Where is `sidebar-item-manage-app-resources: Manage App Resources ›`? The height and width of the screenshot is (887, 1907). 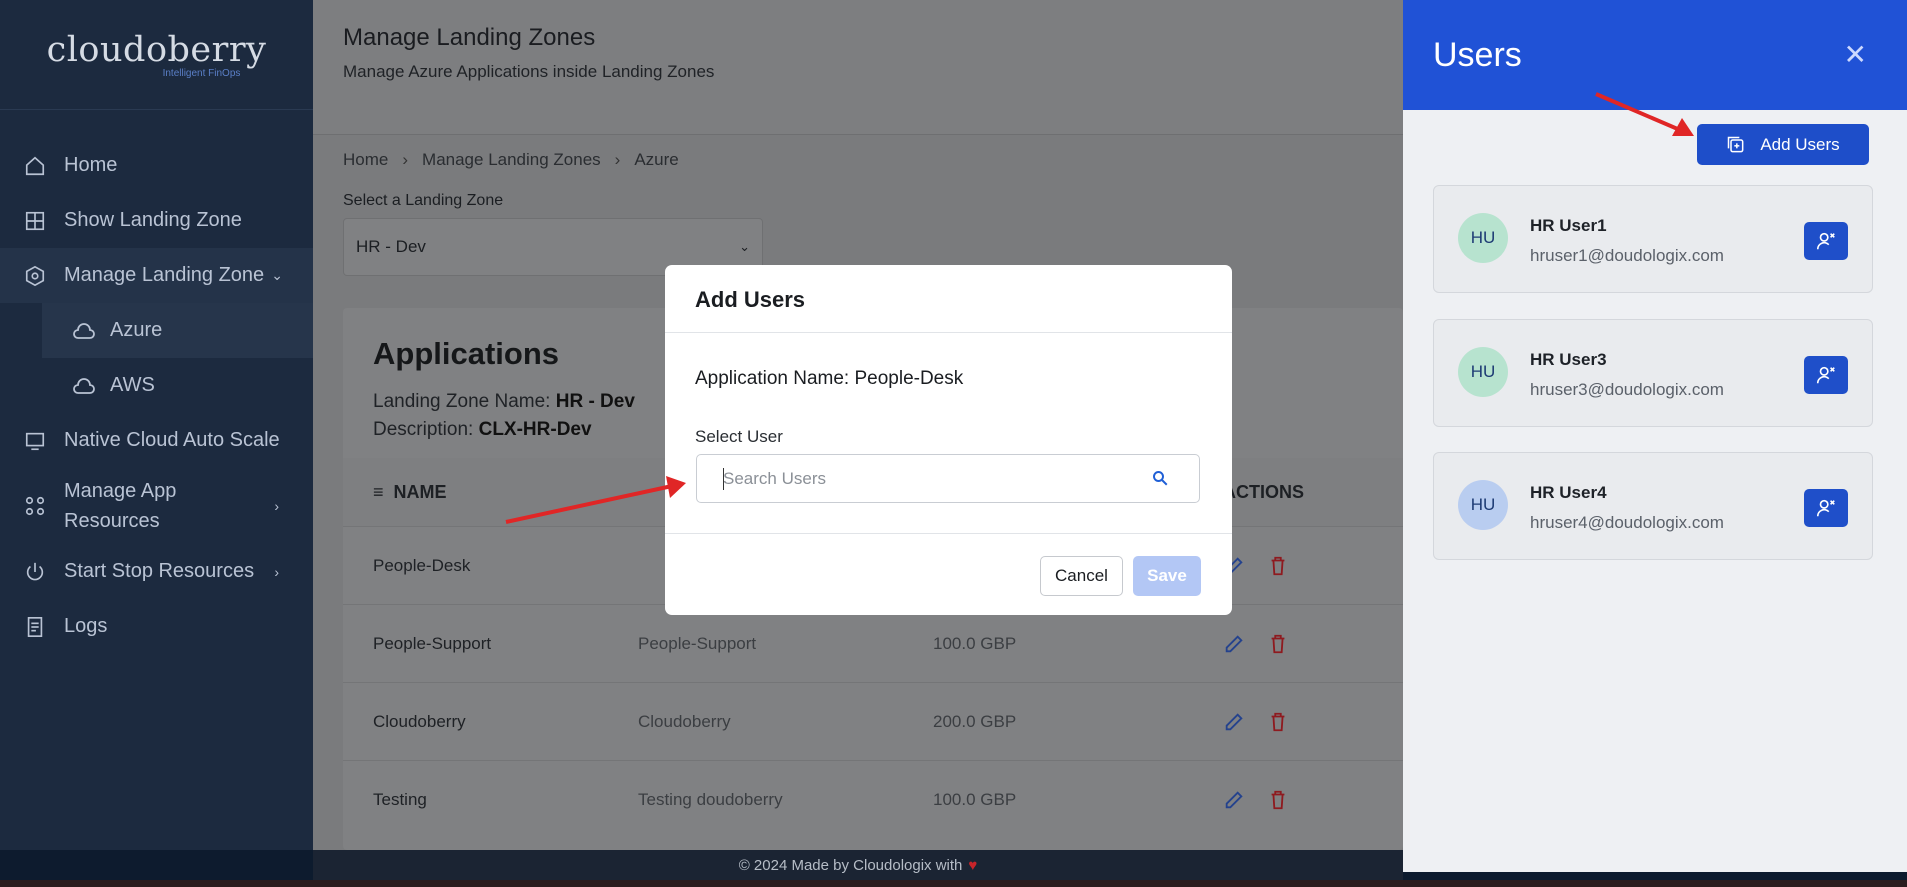 sidebar-item-manage-app-resources: Manage App Resources › is located at coordinates (156, 506).